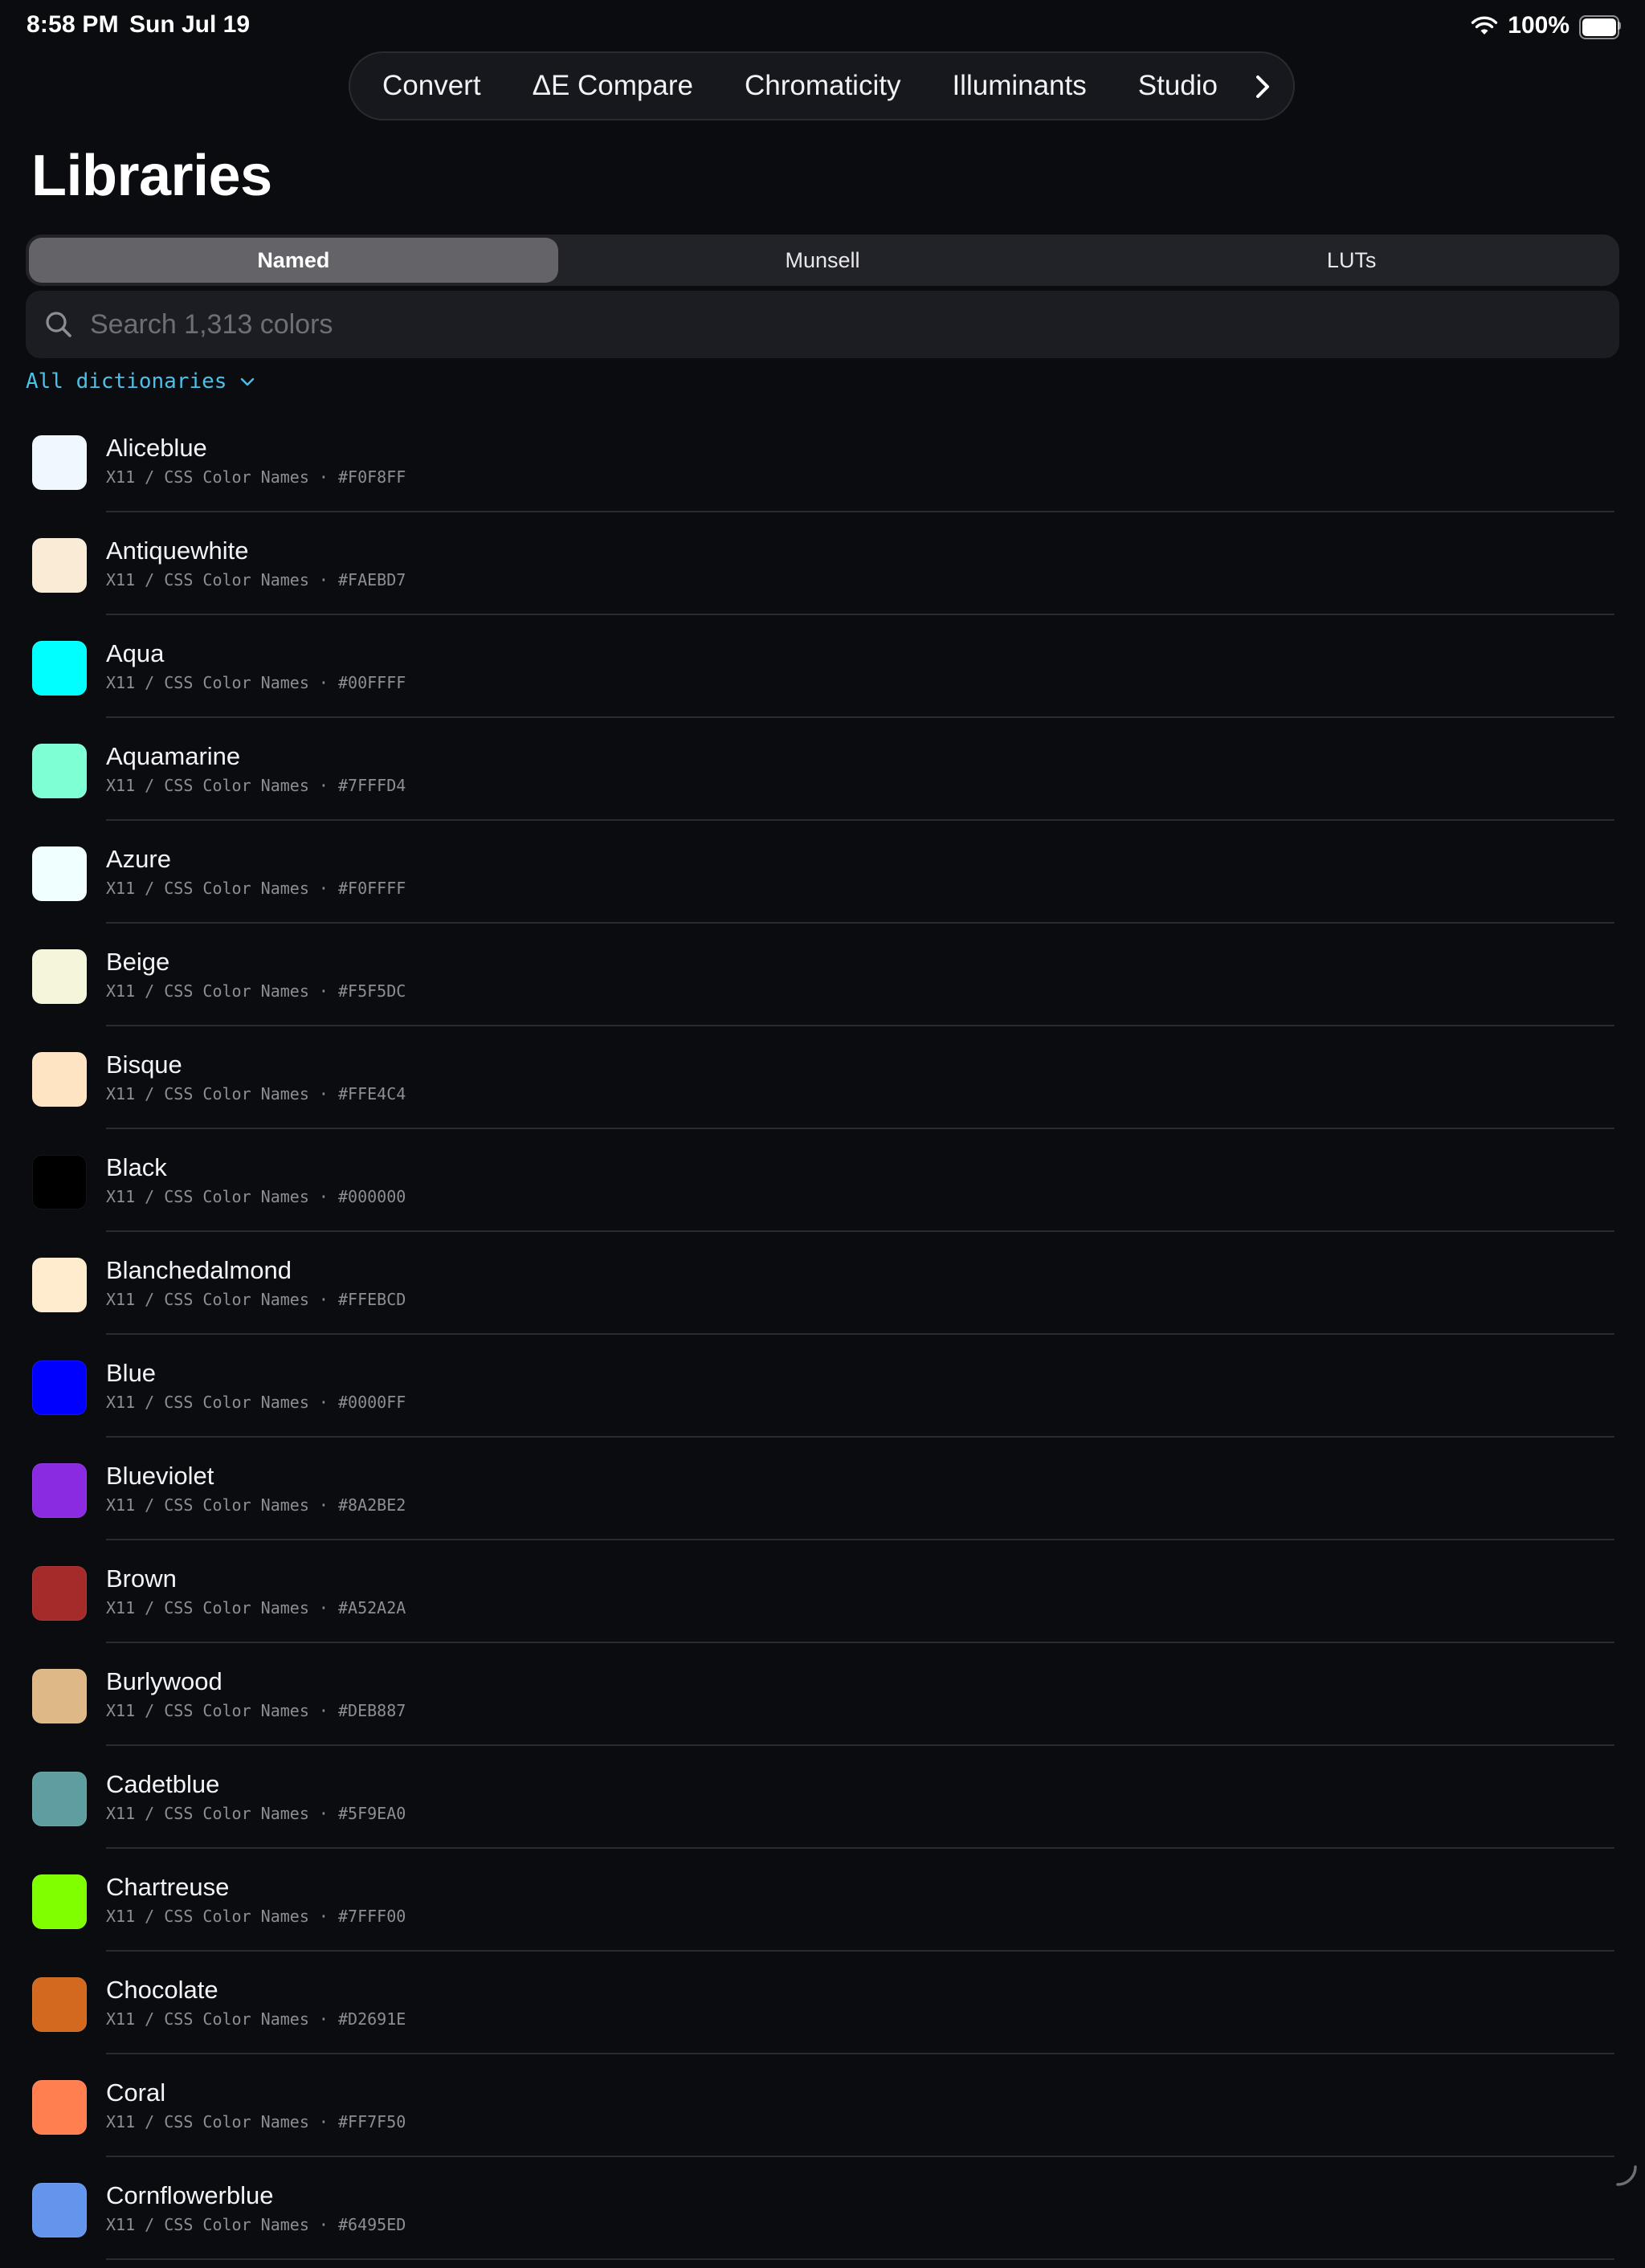  What do you see at coordinates (372, 2019) in the screenshot?
I see `color-hex: #D2691E` at bounding box center [372, 2019].